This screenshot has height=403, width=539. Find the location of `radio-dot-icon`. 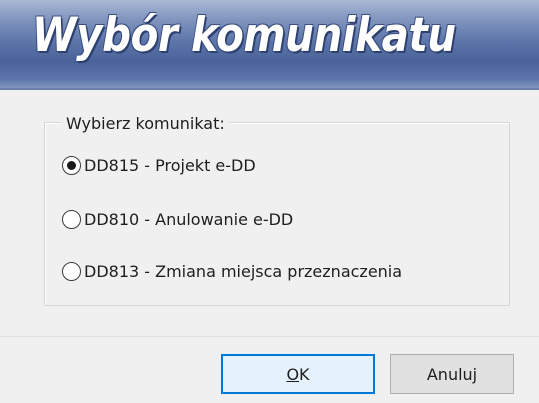

radio-dot-icon is located at coordinates (71, 165).